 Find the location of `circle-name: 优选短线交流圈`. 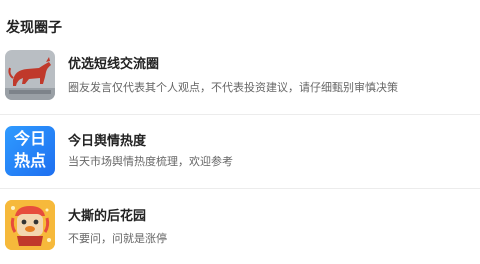

circle-name: 优选短线交流圈 is located at coordinates (114, 64).